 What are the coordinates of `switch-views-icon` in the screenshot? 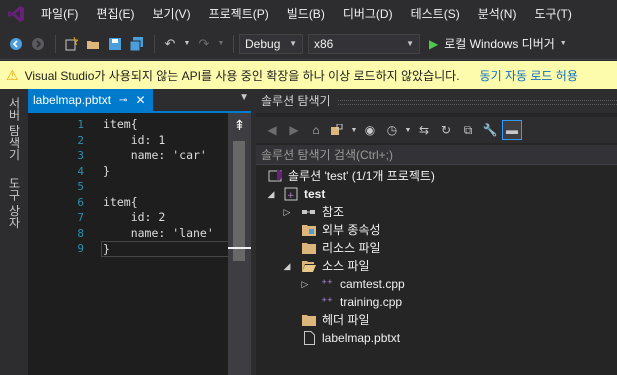 It's located at (338, 130).